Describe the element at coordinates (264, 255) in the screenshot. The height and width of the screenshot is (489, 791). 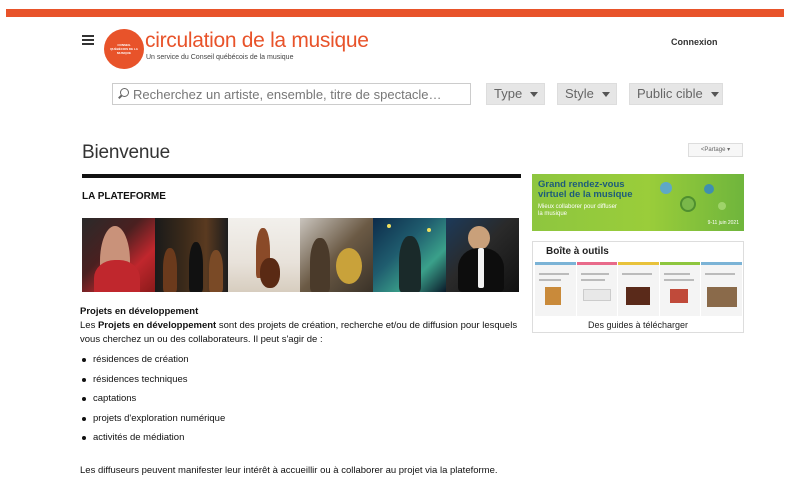
I see `photo-cellist` at that location.